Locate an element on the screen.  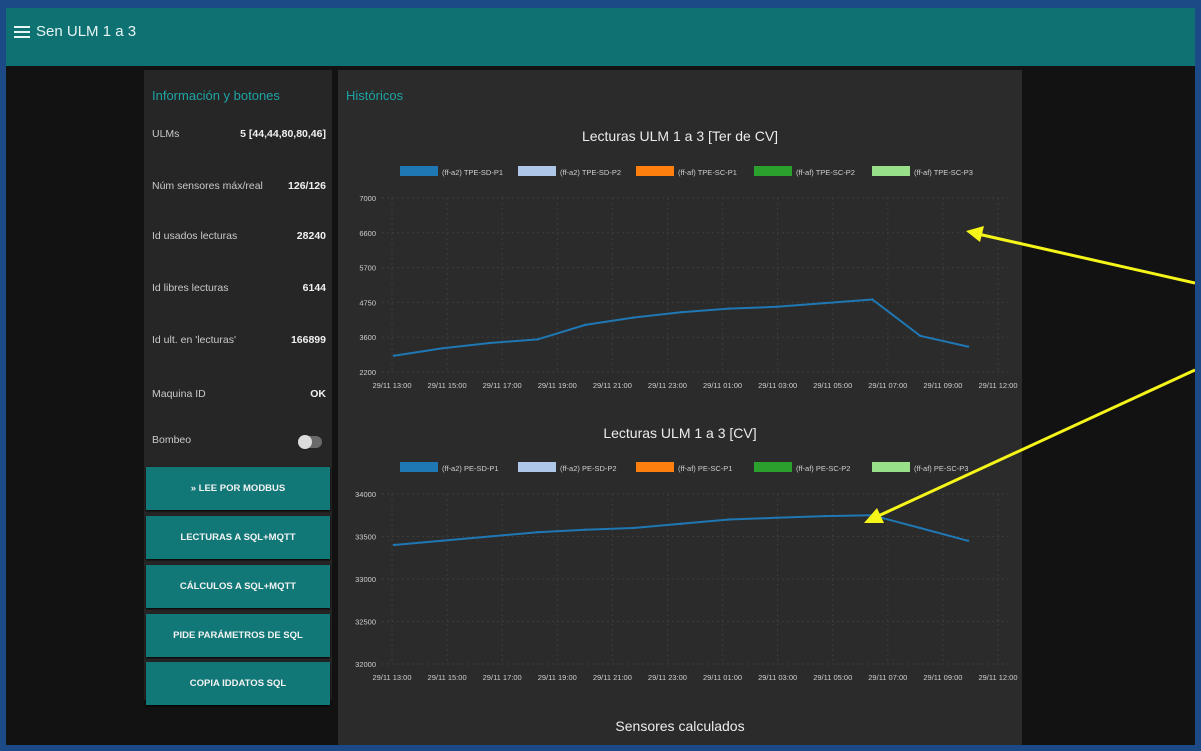
annotation-arrows is located at coordinates (1029, 374).